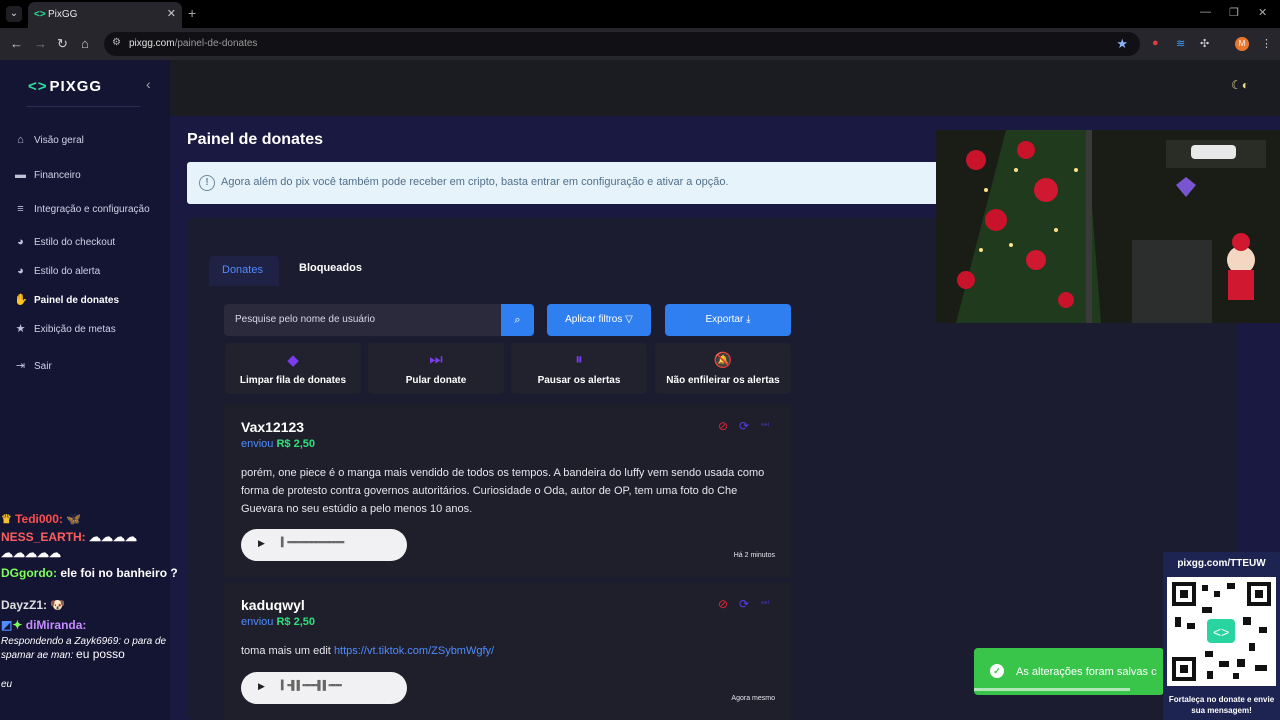 This screenshot has height=720, width=1280. Describe the element at coordinates (92, 209) in the screenshot. I see `sidebar-item-label: Integração e configuração` at that location.